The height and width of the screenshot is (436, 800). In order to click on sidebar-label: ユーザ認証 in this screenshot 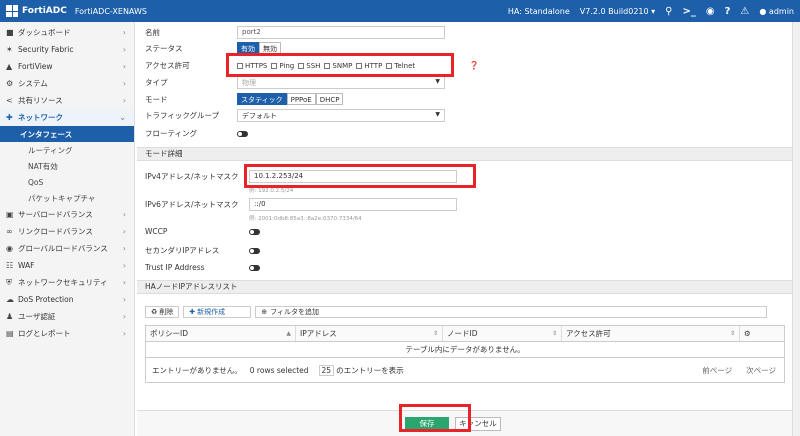, I will do `click(37, 316)`.